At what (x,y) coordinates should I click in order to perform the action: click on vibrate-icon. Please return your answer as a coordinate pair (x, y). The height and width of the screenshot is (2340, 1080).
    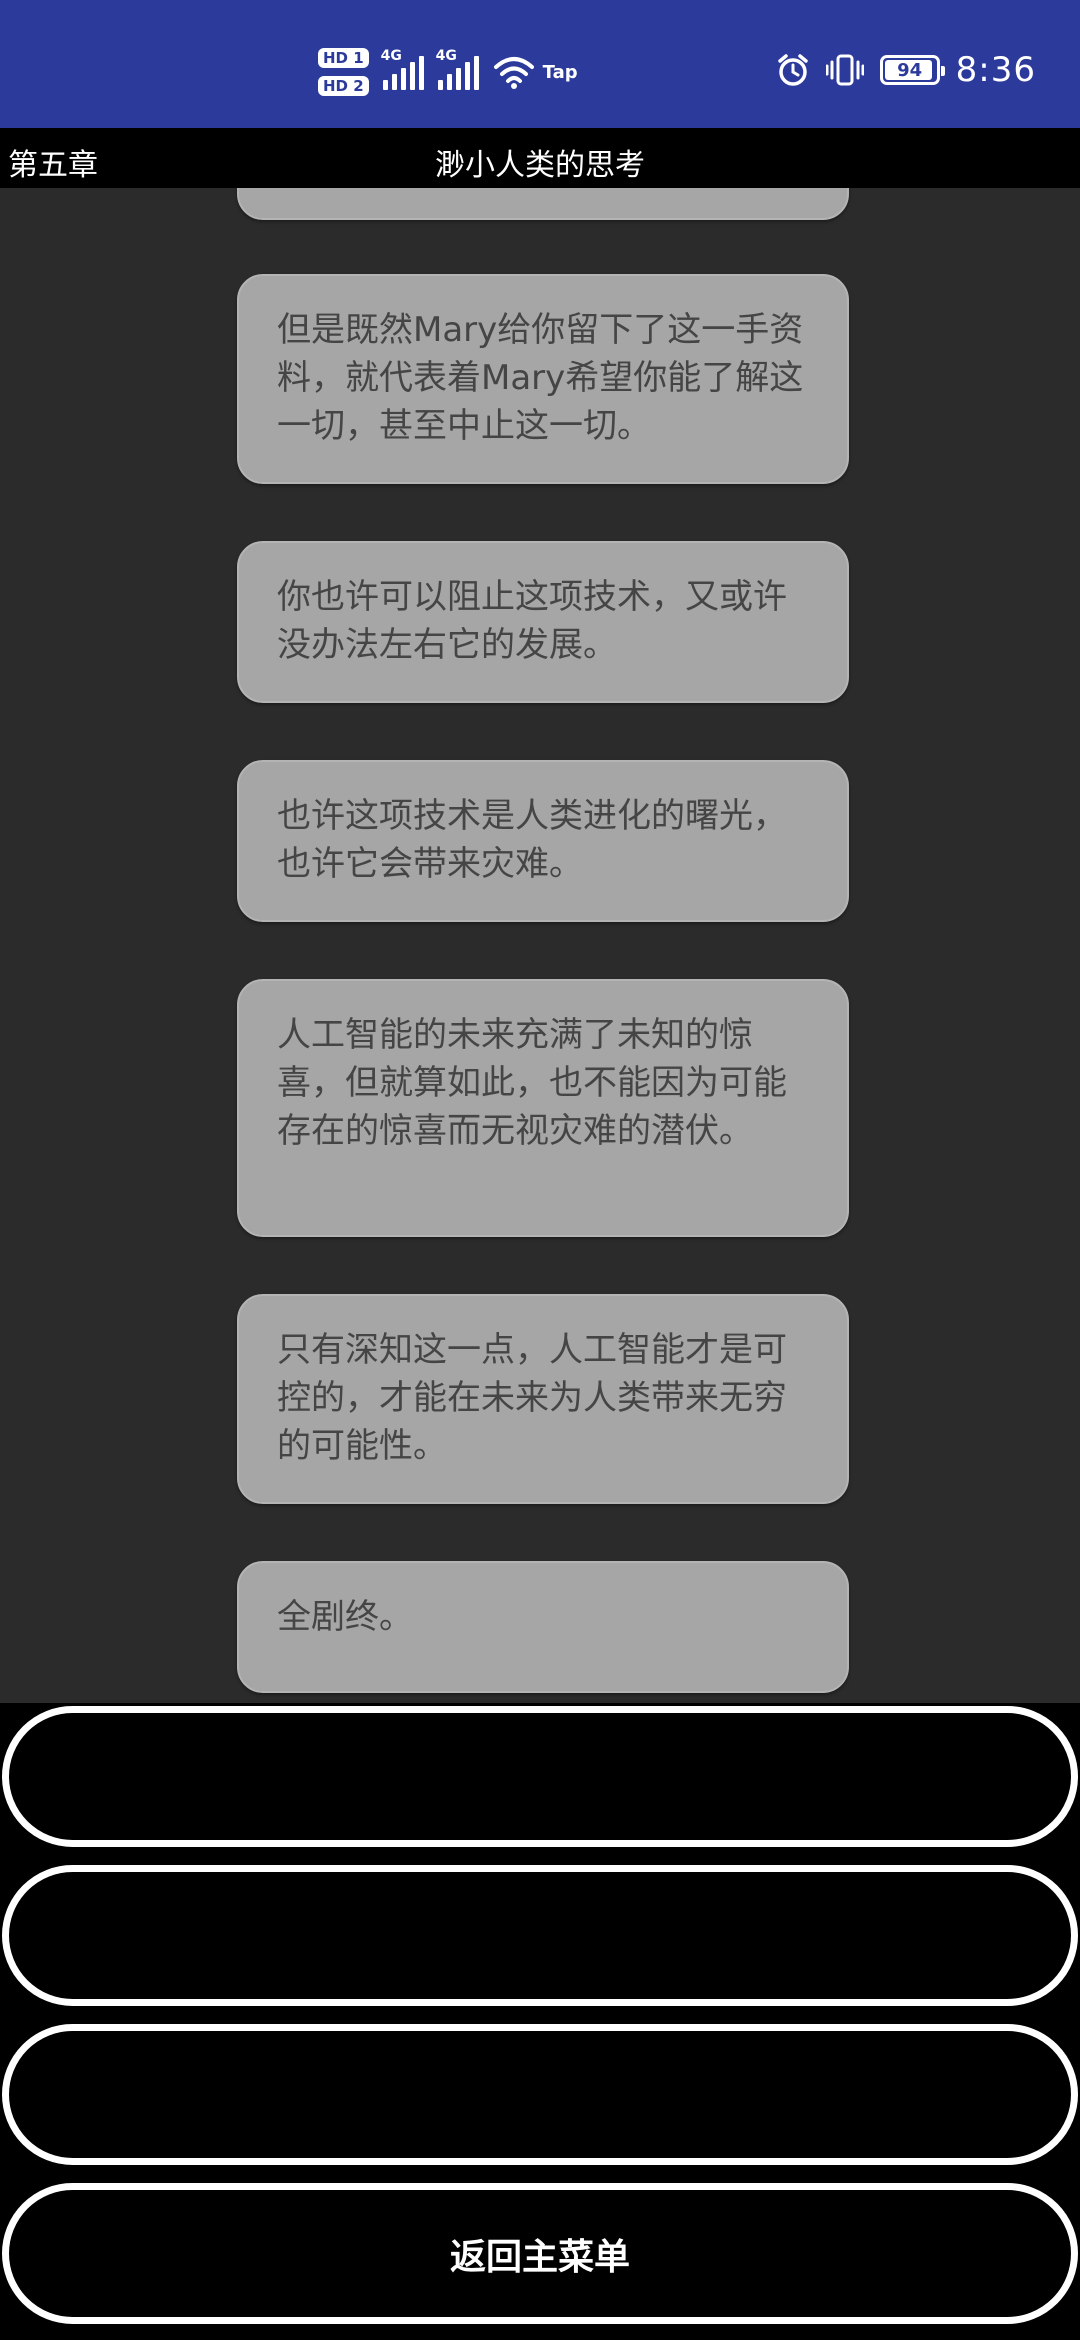
    Looking at the image, I should click on (844, 70).